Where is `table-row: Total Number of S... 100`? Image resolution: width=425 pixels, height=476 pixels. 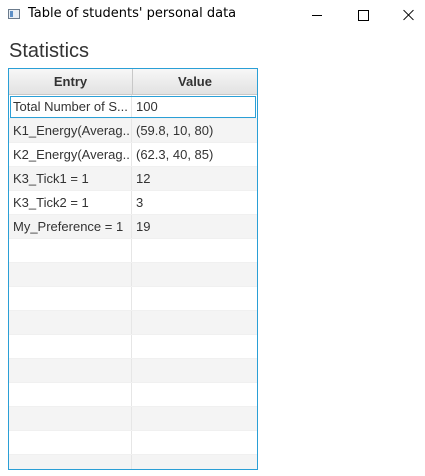 table-row: Total Number of S... 100 is located at coordinates (133, 107).